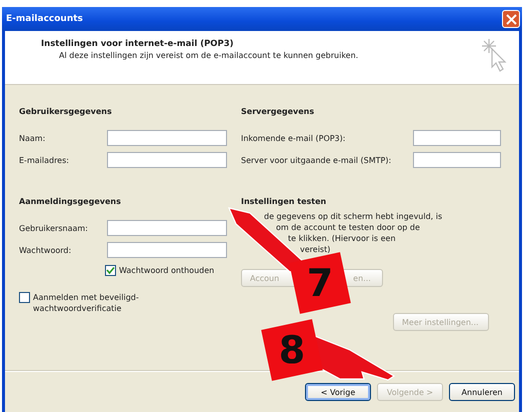 This screenshot has height=412, width=527. What do you see at coordinates (166, 270) in the screenshot?
I see `checkbox-label: Wachtwoord onthouden` at bounding box center [166, 270].